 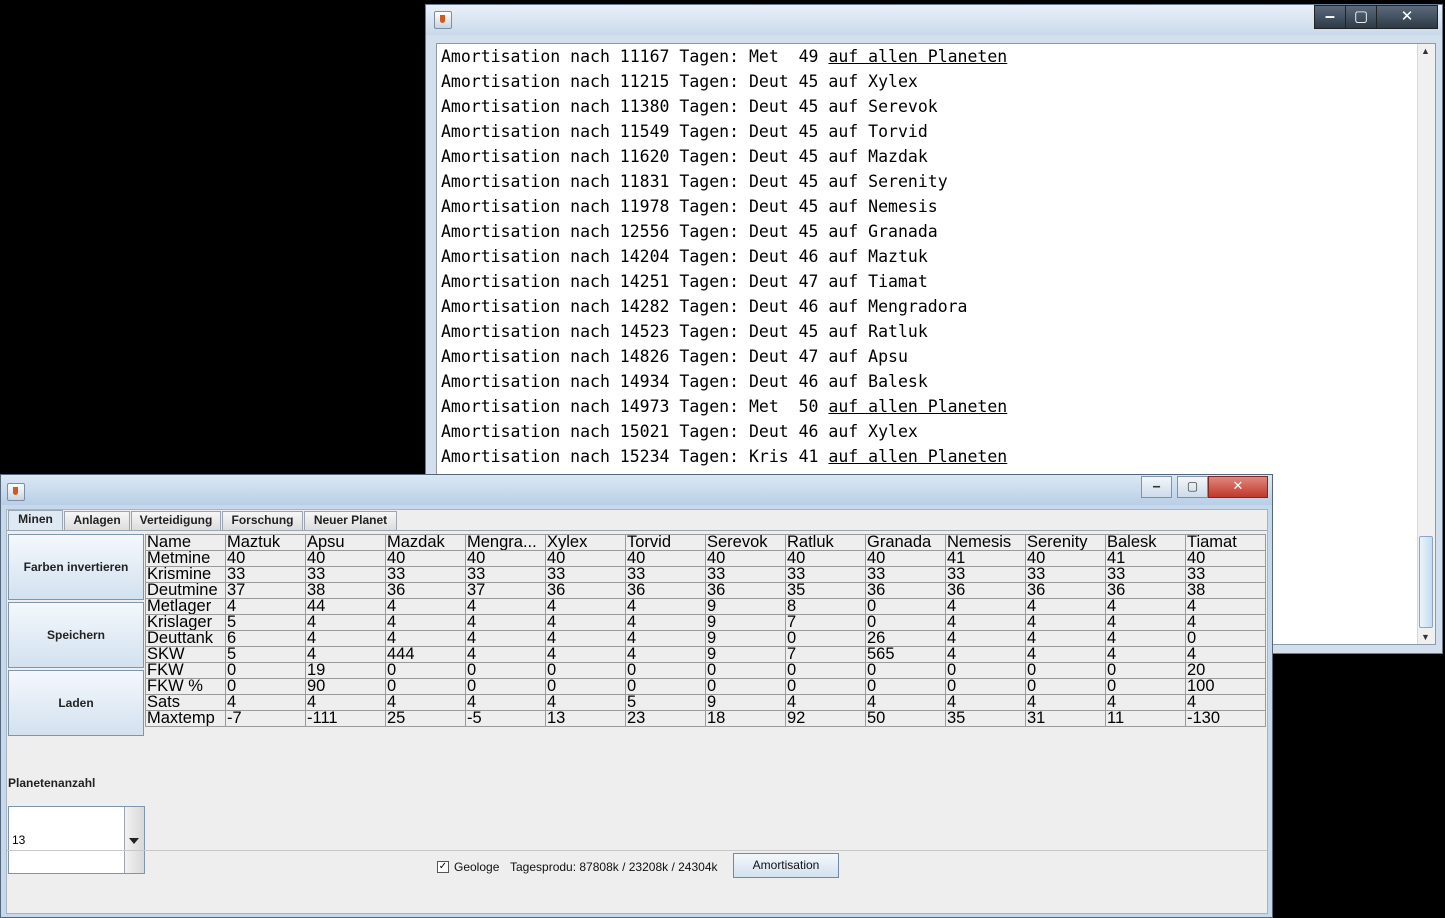 I want to click on table-cell: 8, so click(x=825, y=606).